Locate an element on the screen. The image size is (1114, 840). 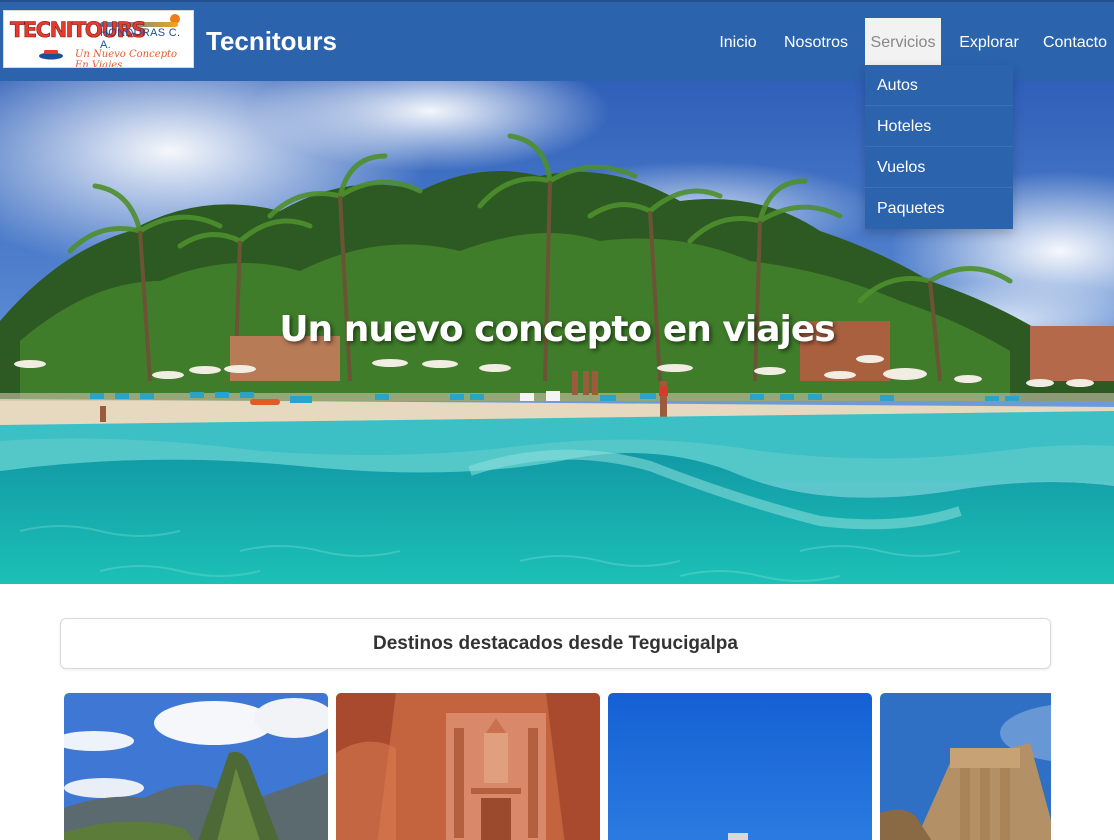
destination-card-machu-picchu is located at coordinates (196, 766).